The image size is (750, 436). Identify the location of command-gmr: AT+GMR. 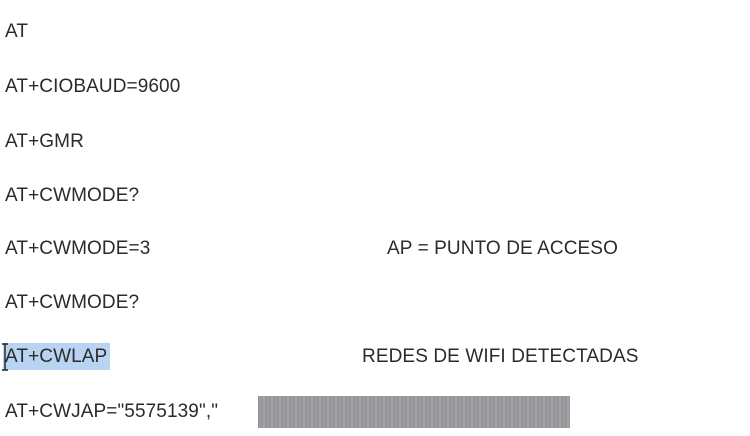
(44, 141).